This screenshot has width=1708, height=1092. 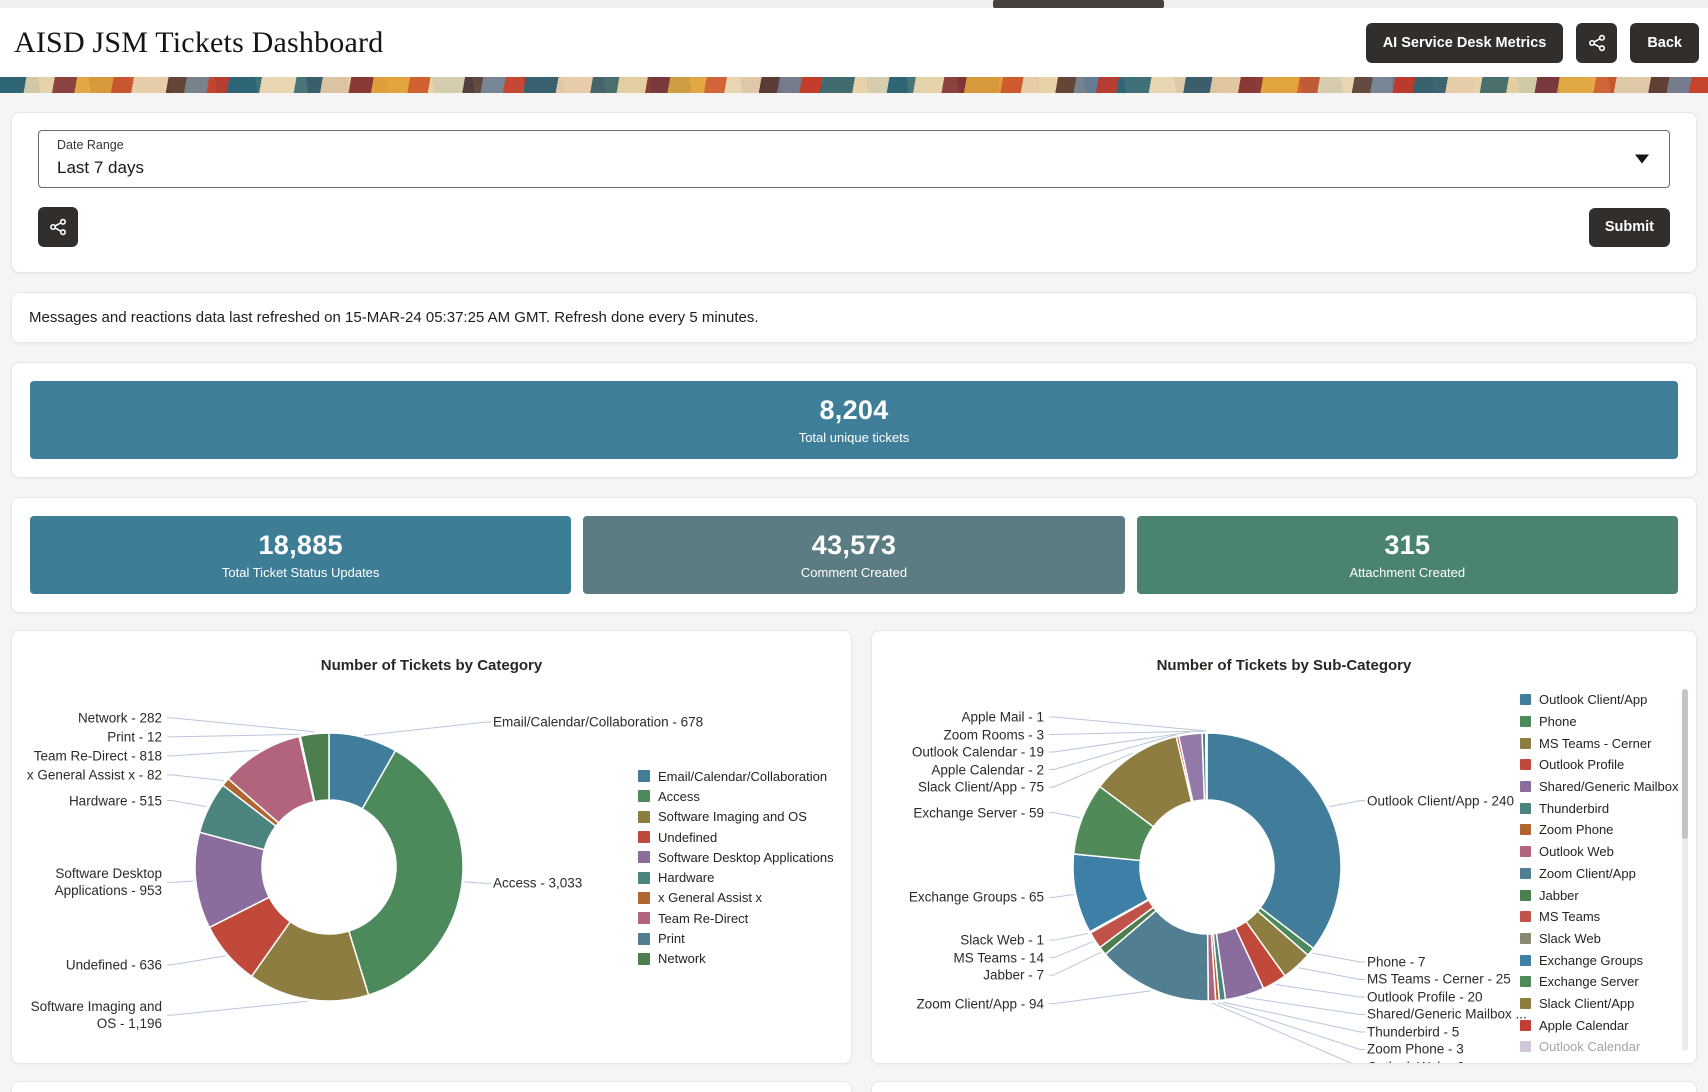 I want to click on kpi-value: 43,573, so click(x=854, y=545).